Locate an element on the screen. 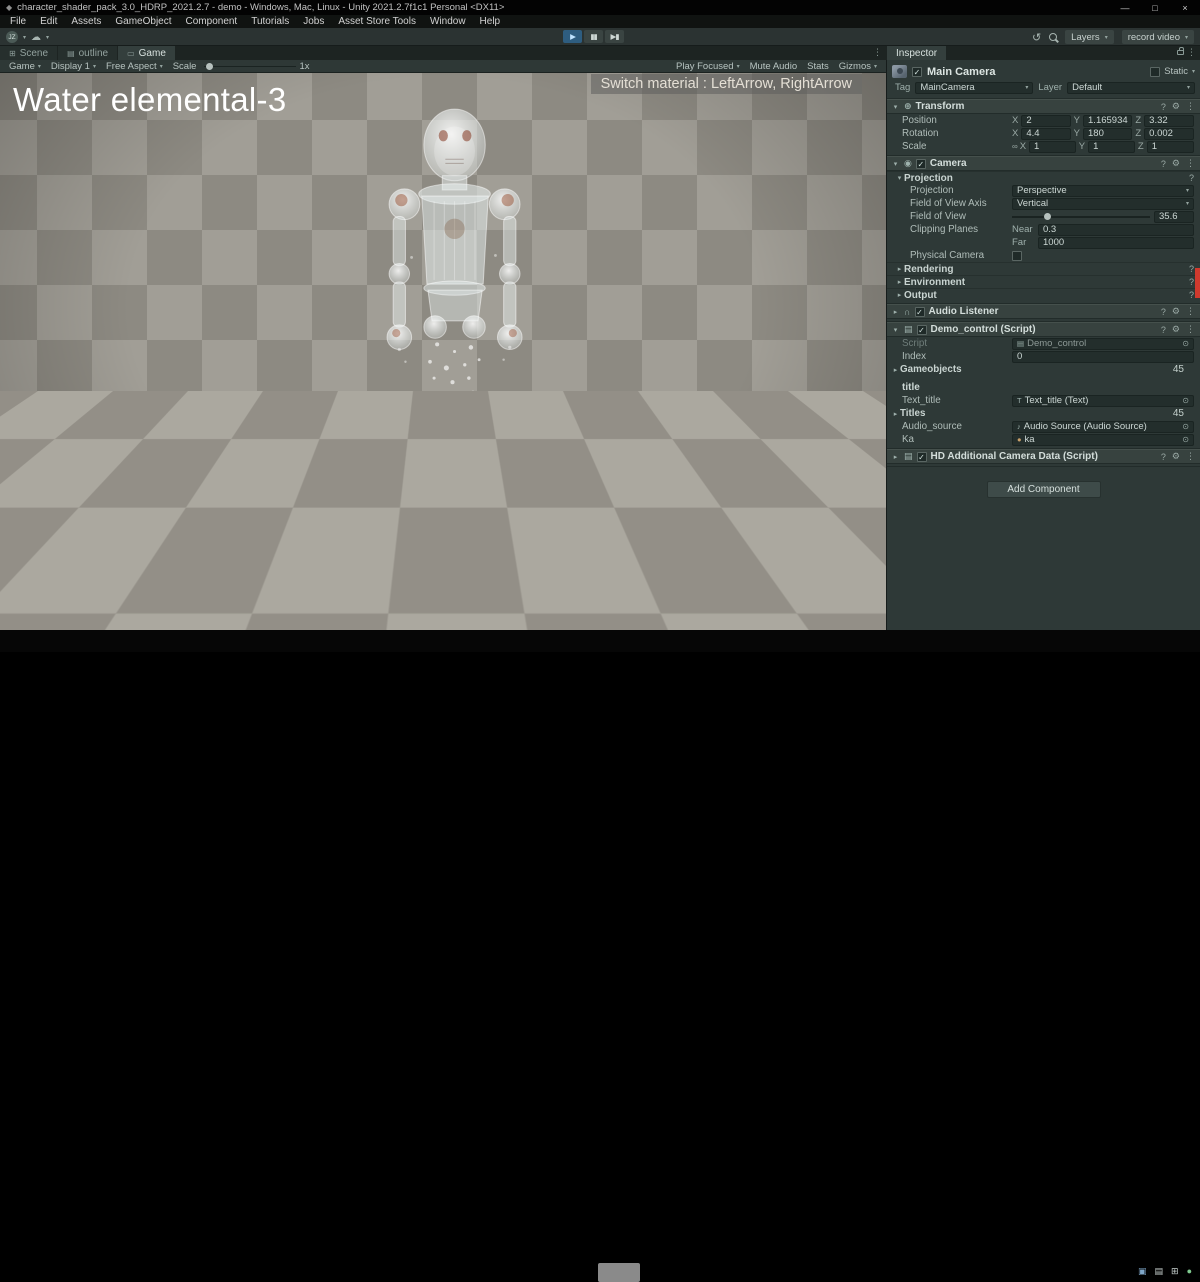 Image resolution: width=1200 pixels, height=1282 pixels. tab-scene: ⊞ Scene is located at coordinates (29, 53).